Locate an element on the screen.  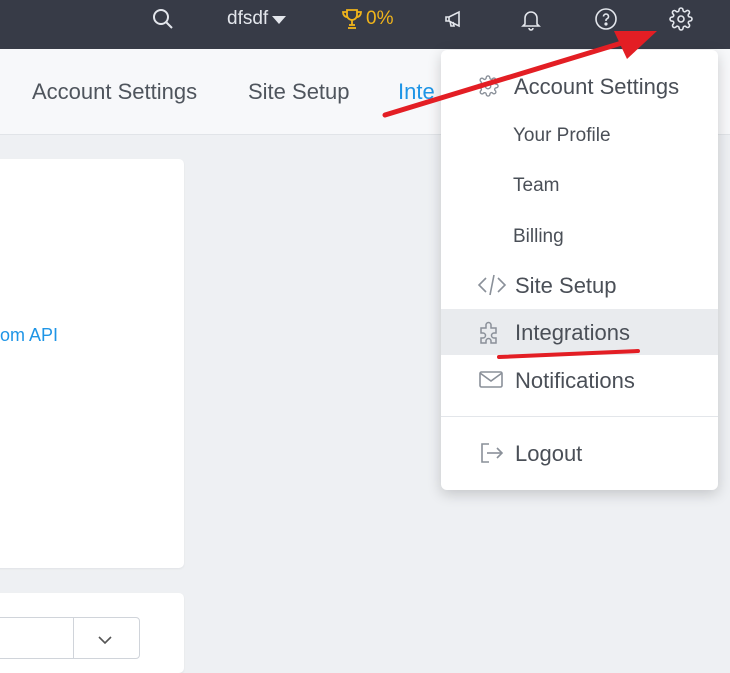
menu-divider is located at coordinates (579, 416).